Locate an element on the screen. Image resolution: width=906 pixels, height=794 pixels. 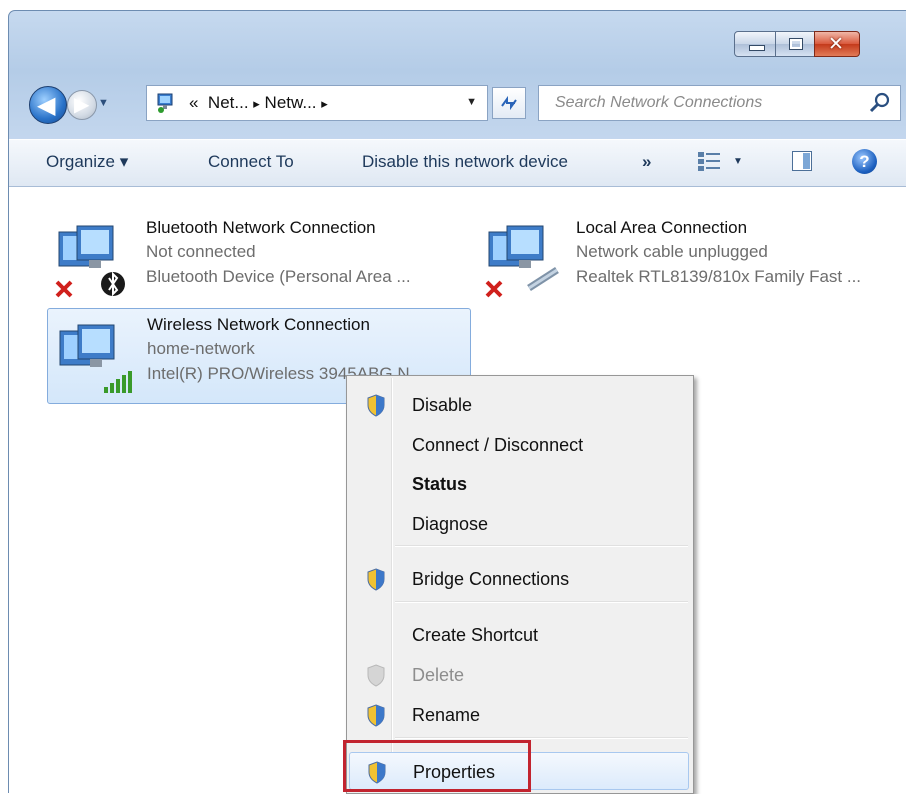
back-arrow-icon: ◀ is located at coordinates (46, 105).